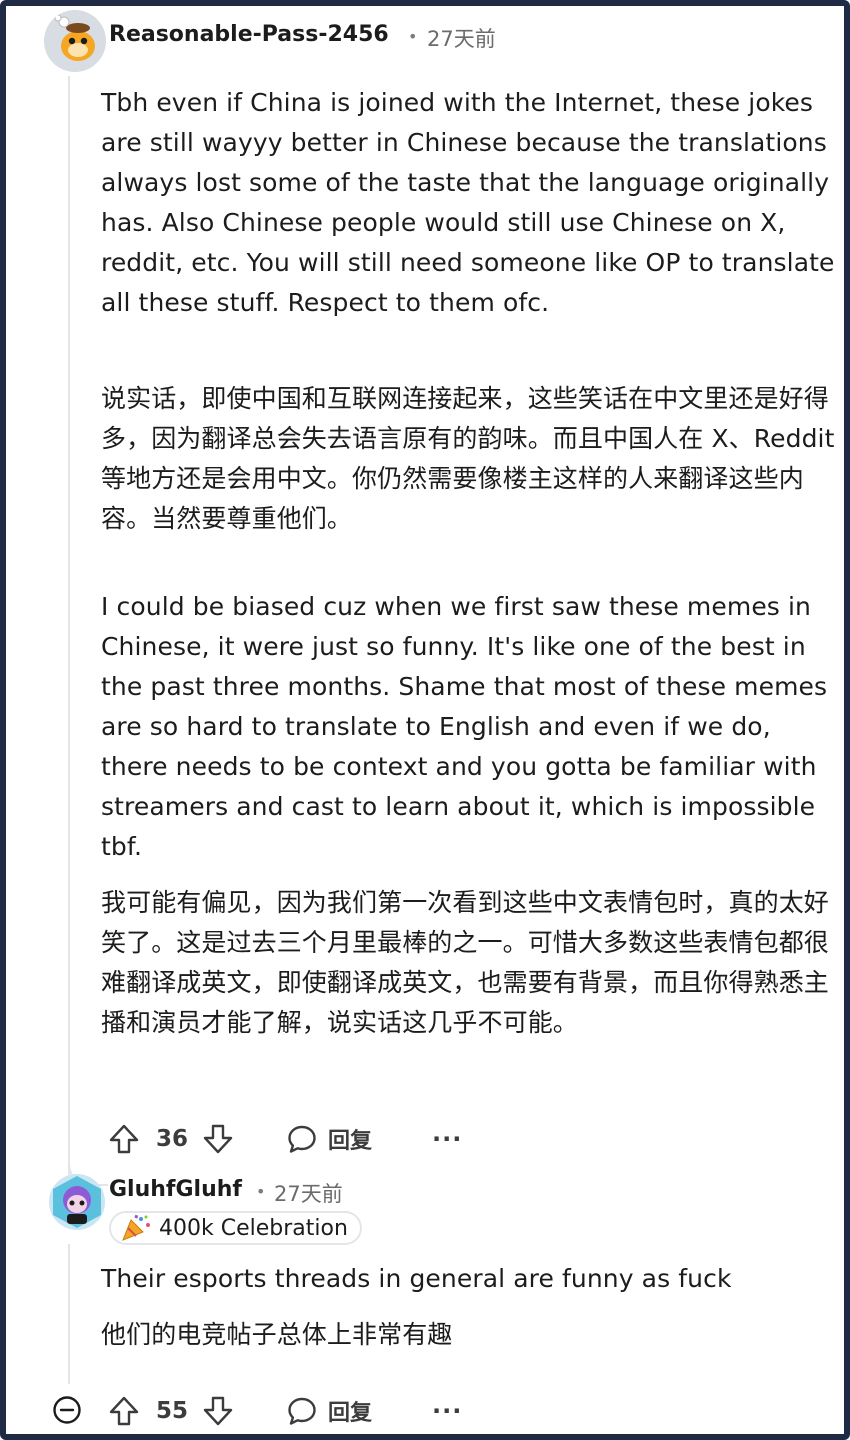 This screenshot has width=850, height=1440. What do you see at coordinates (284, 1411) in the screenshot?
I see `comment-actions: 55 回复 ···` at bounding box center [284, 1411].